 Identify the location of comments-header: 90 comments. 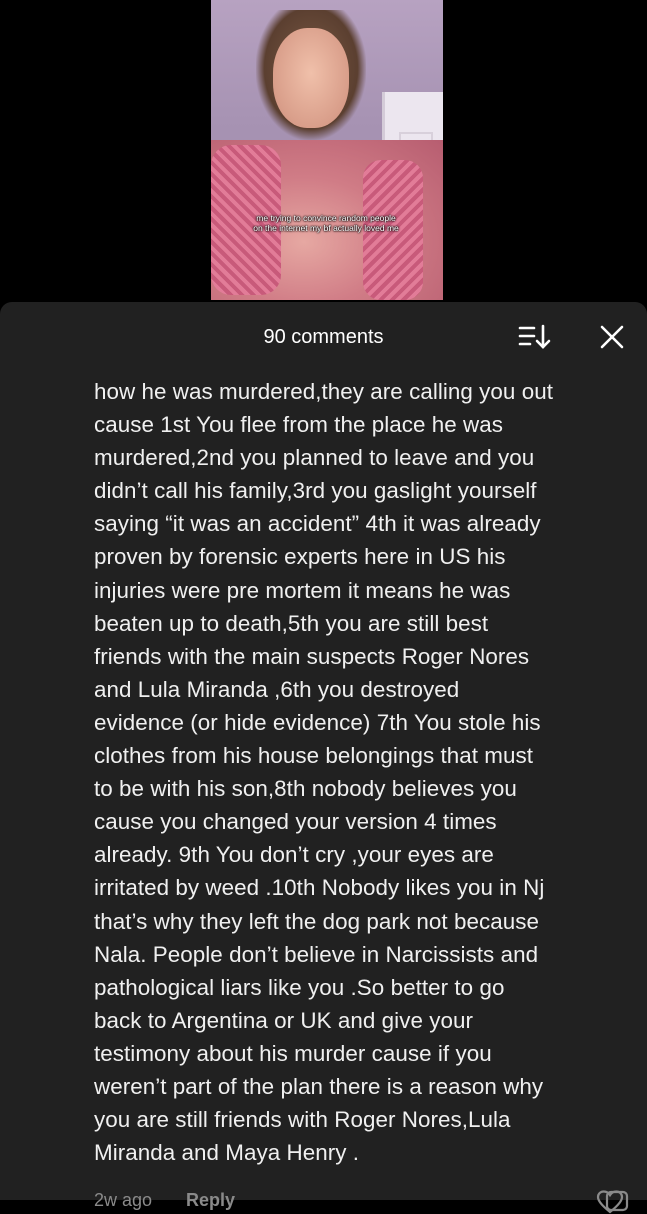
(323, 335).